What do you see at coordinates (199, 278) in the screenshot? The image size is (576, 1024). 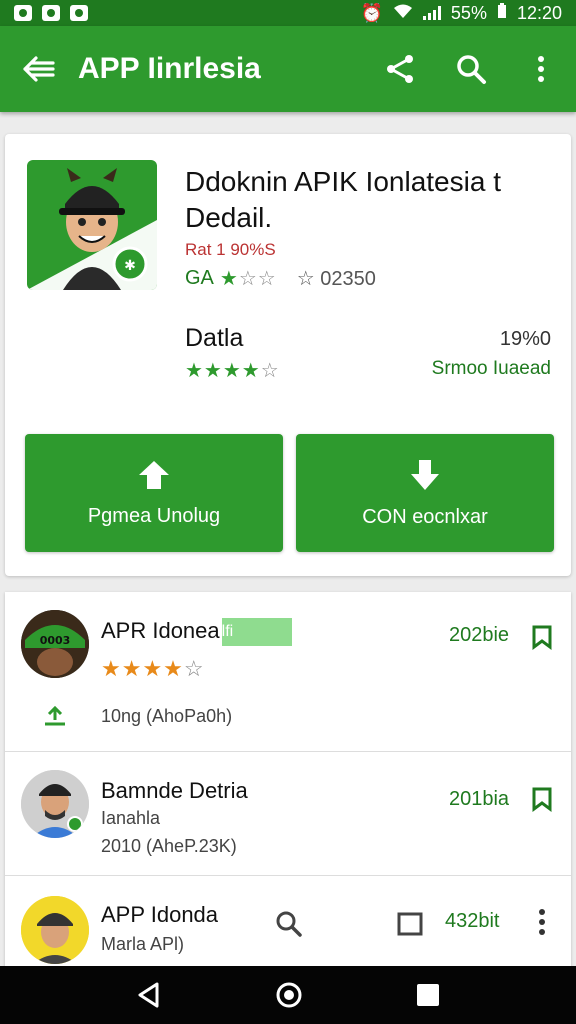 I see `rating-prefix: GA` at bounding box center [199, 278].